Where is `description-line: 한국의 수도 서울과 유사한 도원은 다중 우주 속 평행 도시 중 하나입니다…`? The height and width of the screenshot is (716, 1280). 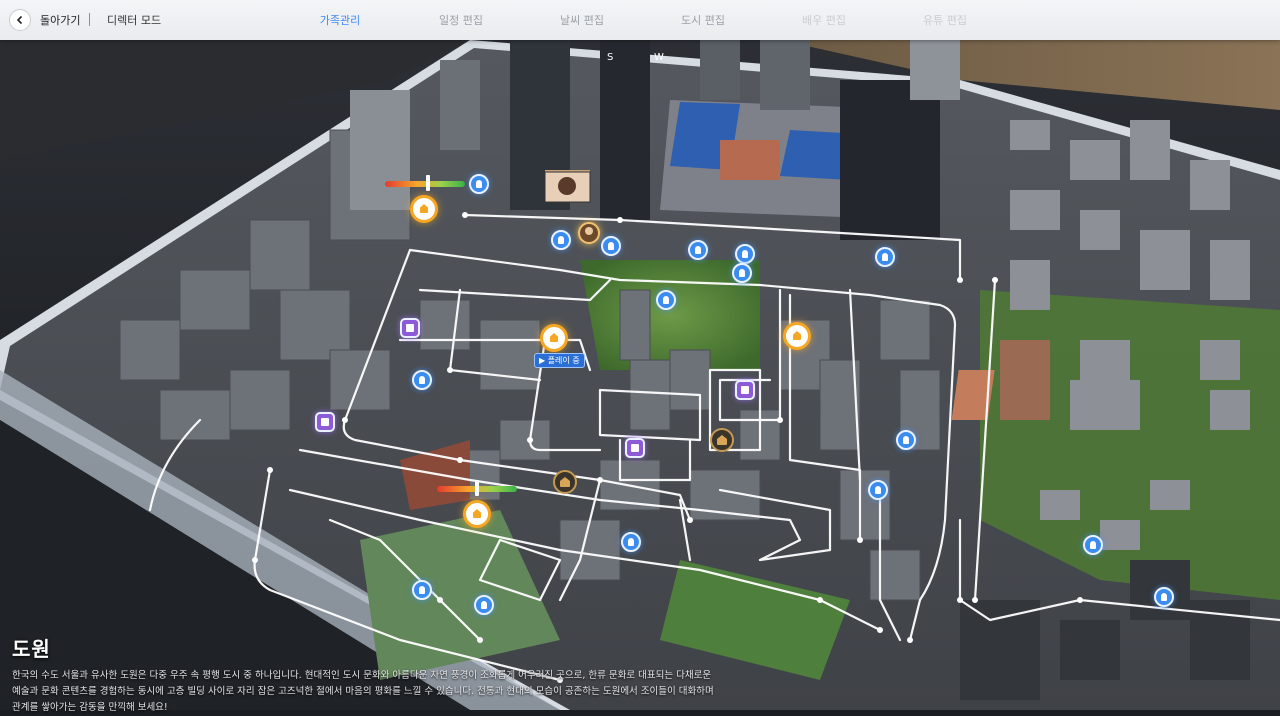
description-line: 한국의 수도 서울과 유사한 도원은 다중 우주 속 평행 도시 중 하나입니다… is located at coordinates (362, 675).